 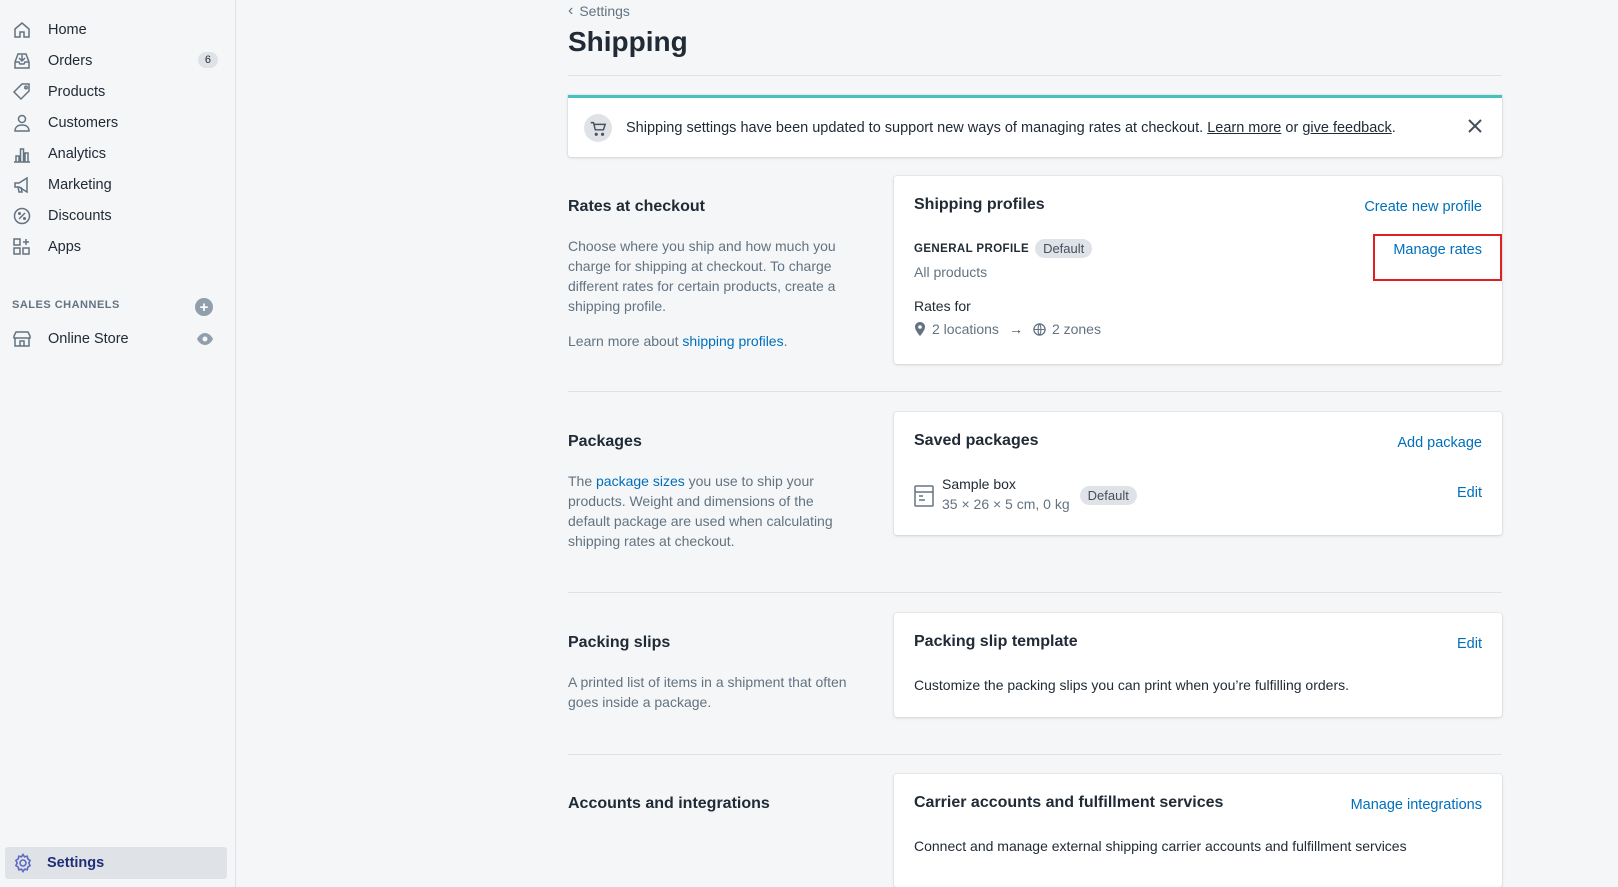 What do you see at coordinates (118, 61) in the screenshot?
I see `nav-orders: Orders 6` at bounding box center [118, 61].